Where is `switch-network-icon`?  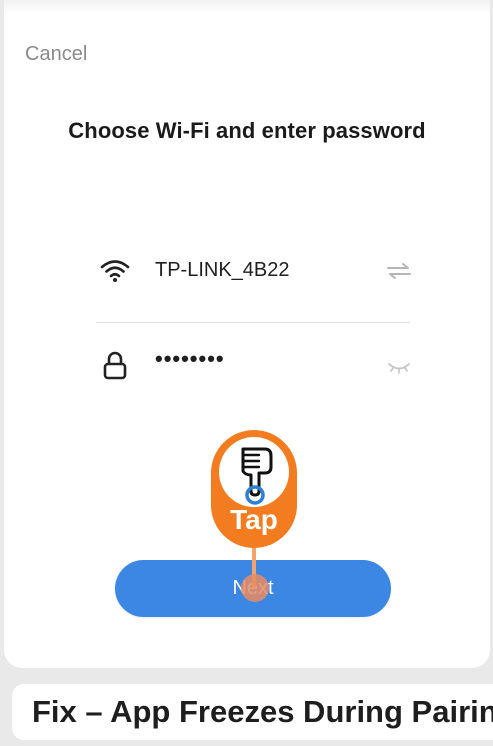
switch-network-icon is located at coordinates (399, 271).